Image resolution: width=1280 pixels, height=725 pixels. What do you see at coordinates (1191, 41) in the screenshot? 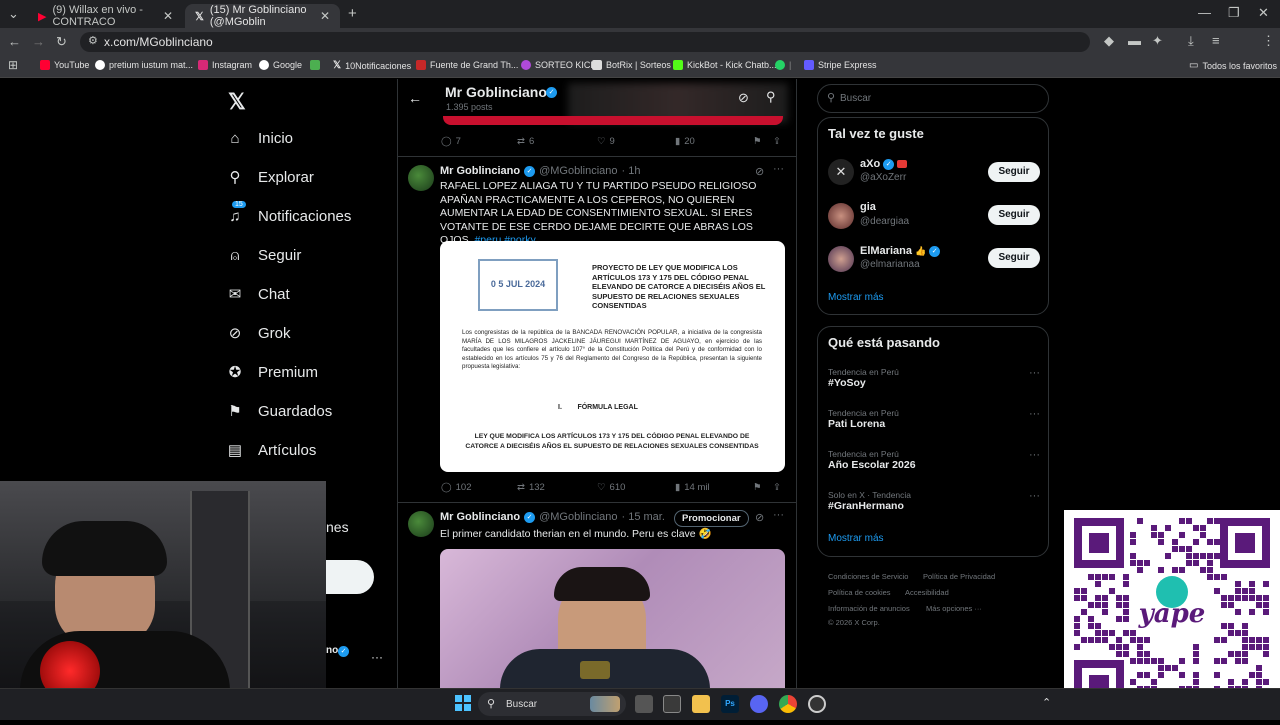
I see `download-icon: ⤓` at bounding box center [1191, 41].